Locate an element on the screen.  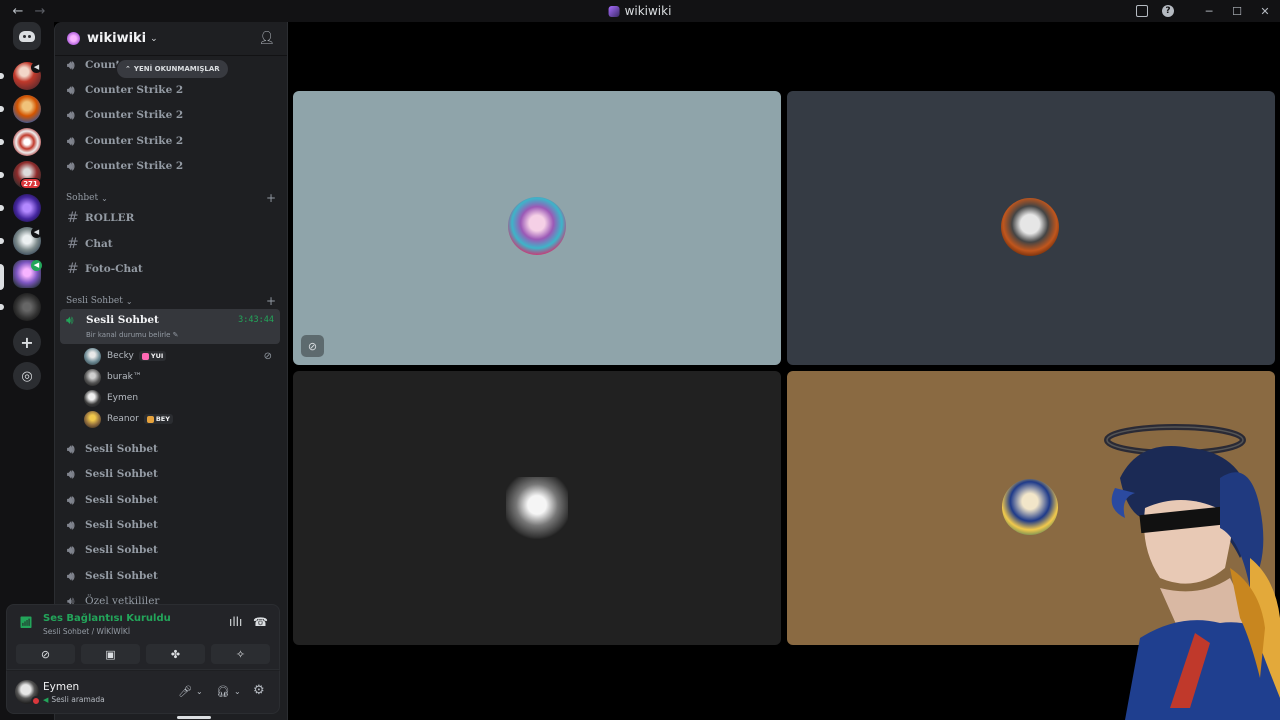
video-tile-burak is located at coordinates (1031, 228).